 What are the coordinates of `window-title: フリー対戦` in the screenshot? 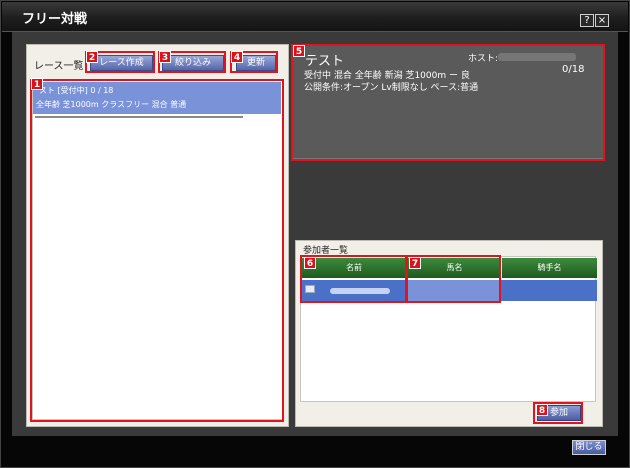 It's located at (55, 19).